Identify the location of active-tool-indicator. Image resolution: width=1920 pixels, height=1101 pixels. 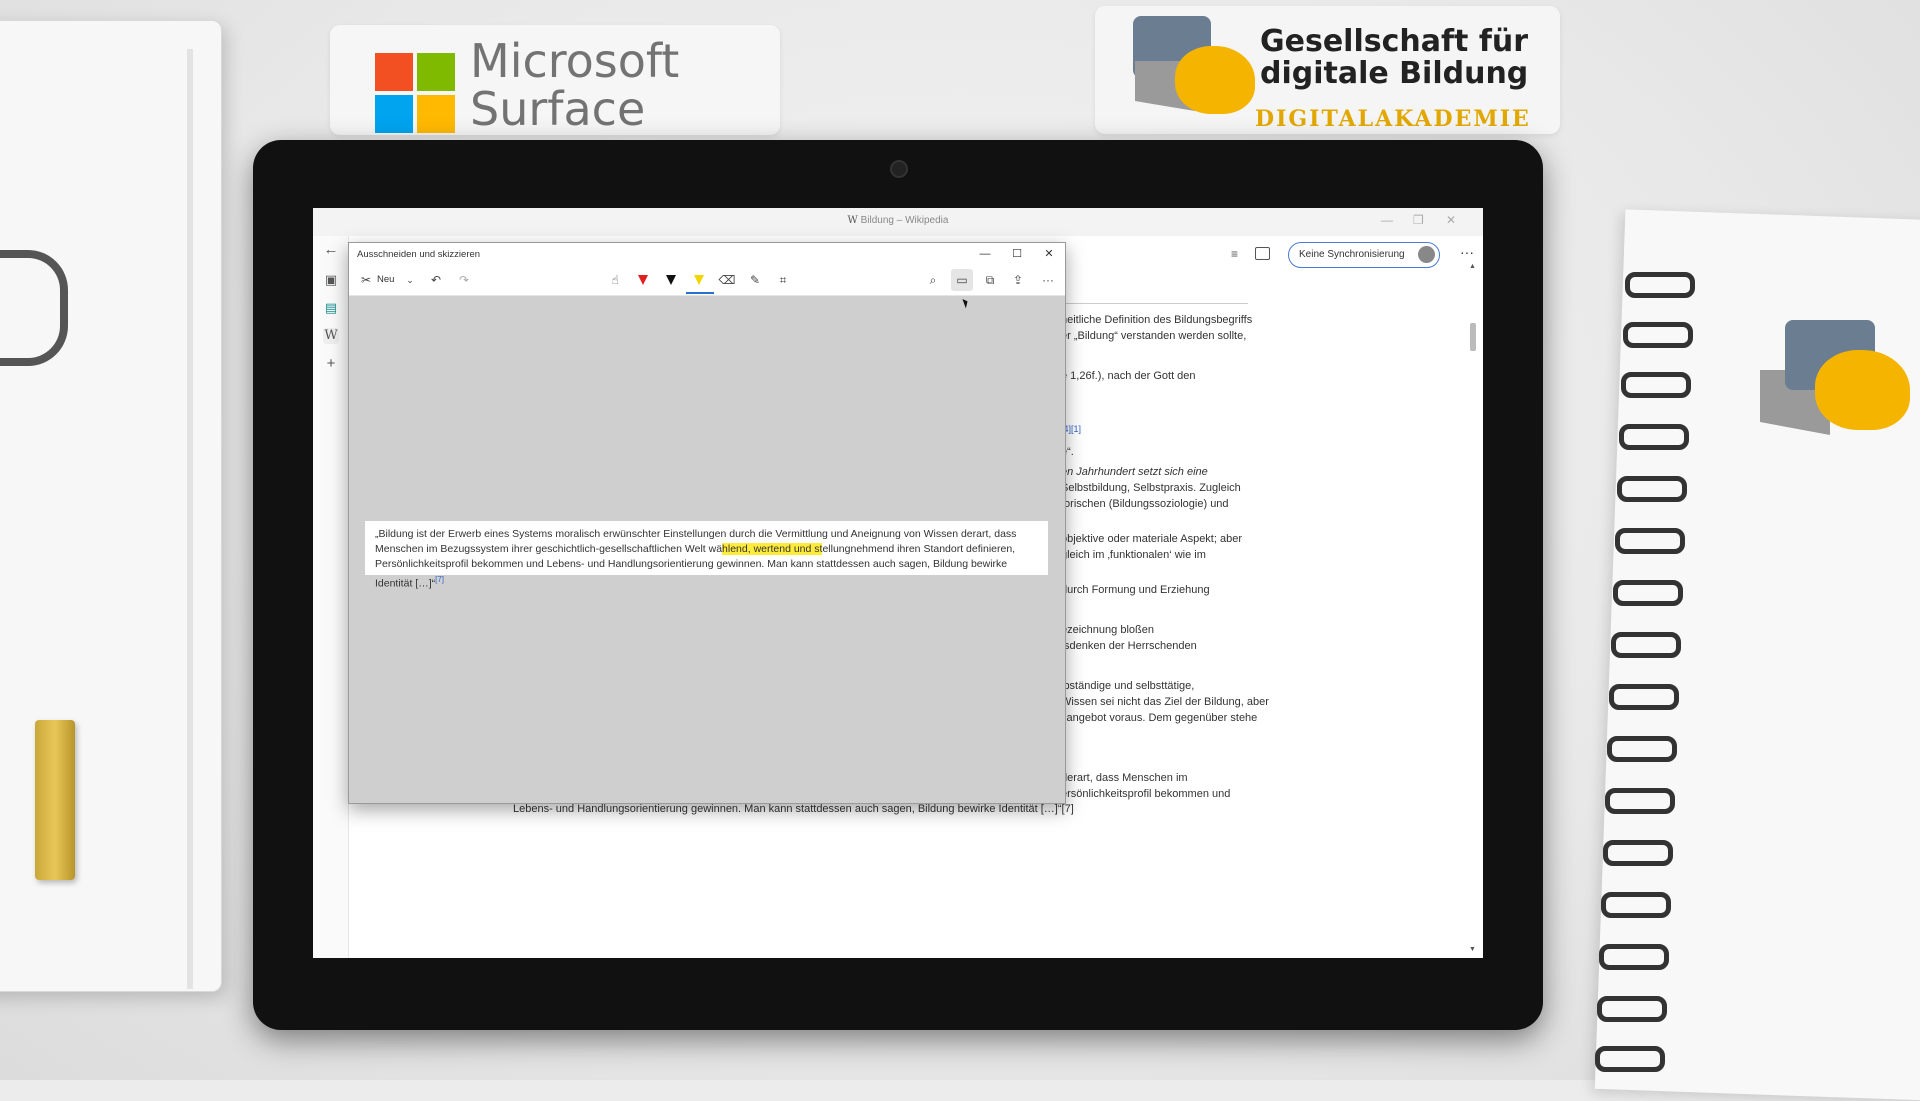
(700, 293).